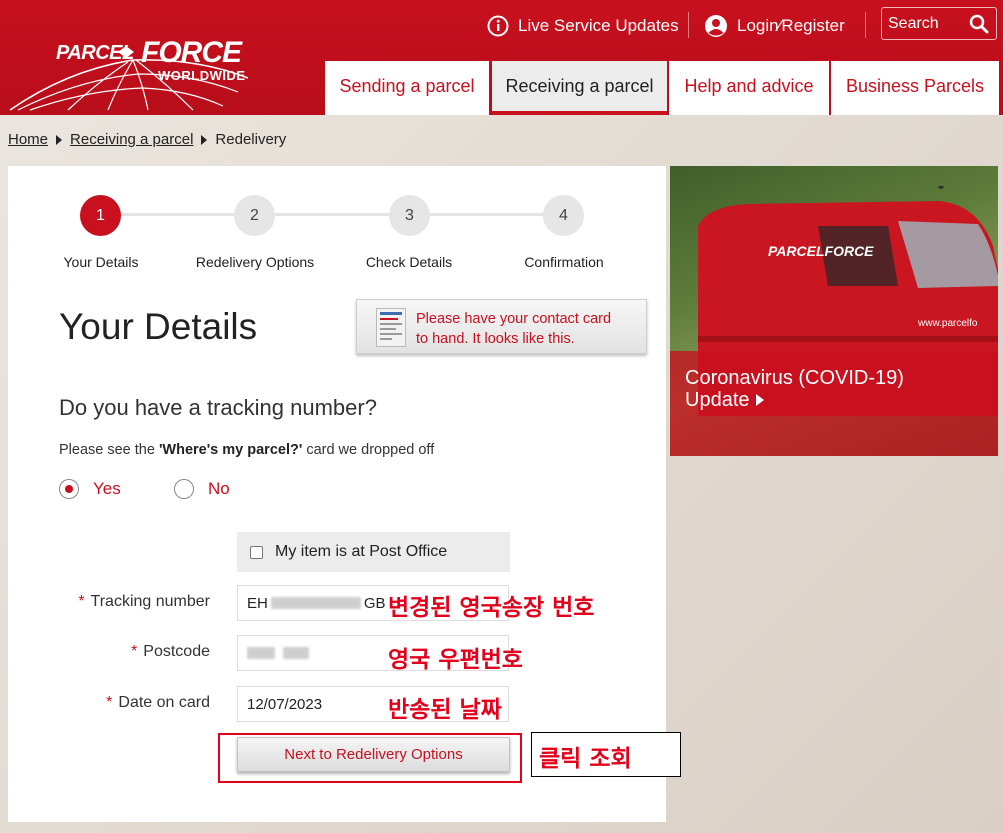 The height and width of the screenshot is (833, 1003). I want to click on contact-card-thumbnail-icon, so click(391, 327).